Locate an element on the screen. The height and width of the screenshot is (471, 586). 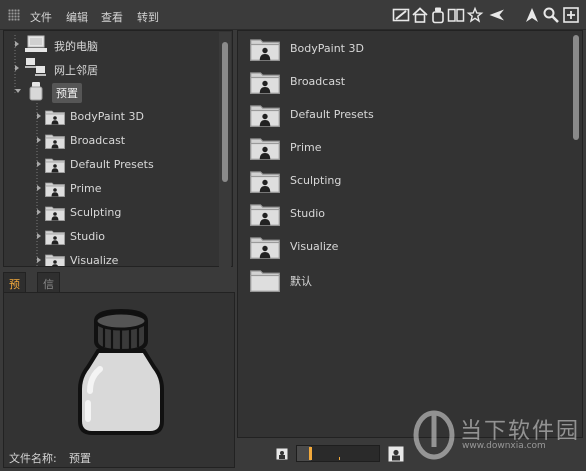
preset-bottle-image is located at coordinates (121, 371).